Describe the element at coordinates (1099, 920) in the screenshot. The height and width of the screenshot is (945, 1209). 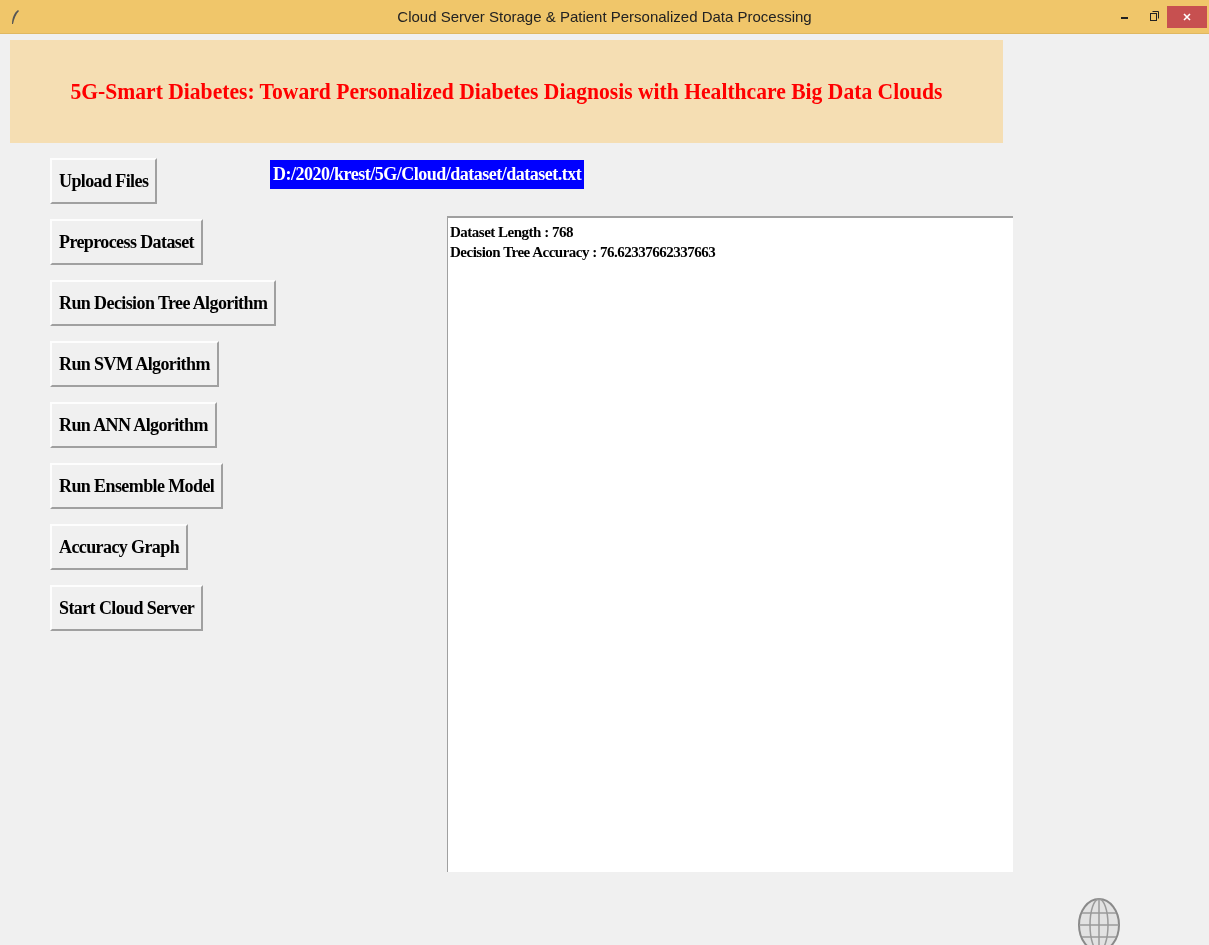
I see `globe-icon` at that location.